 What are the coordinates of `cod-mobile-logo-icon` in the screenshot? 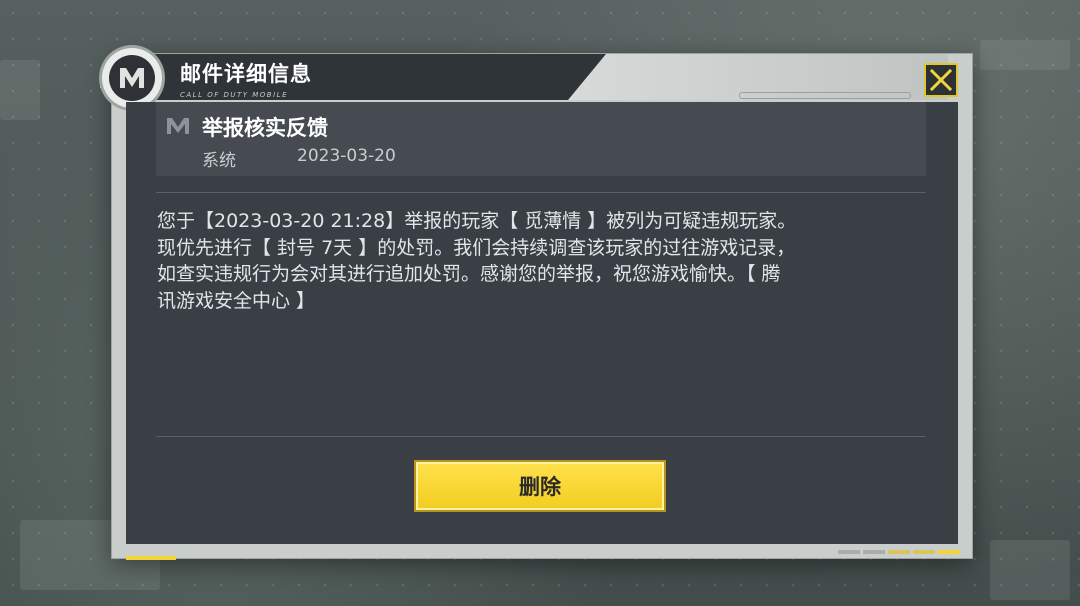 It's located at (132, 78).